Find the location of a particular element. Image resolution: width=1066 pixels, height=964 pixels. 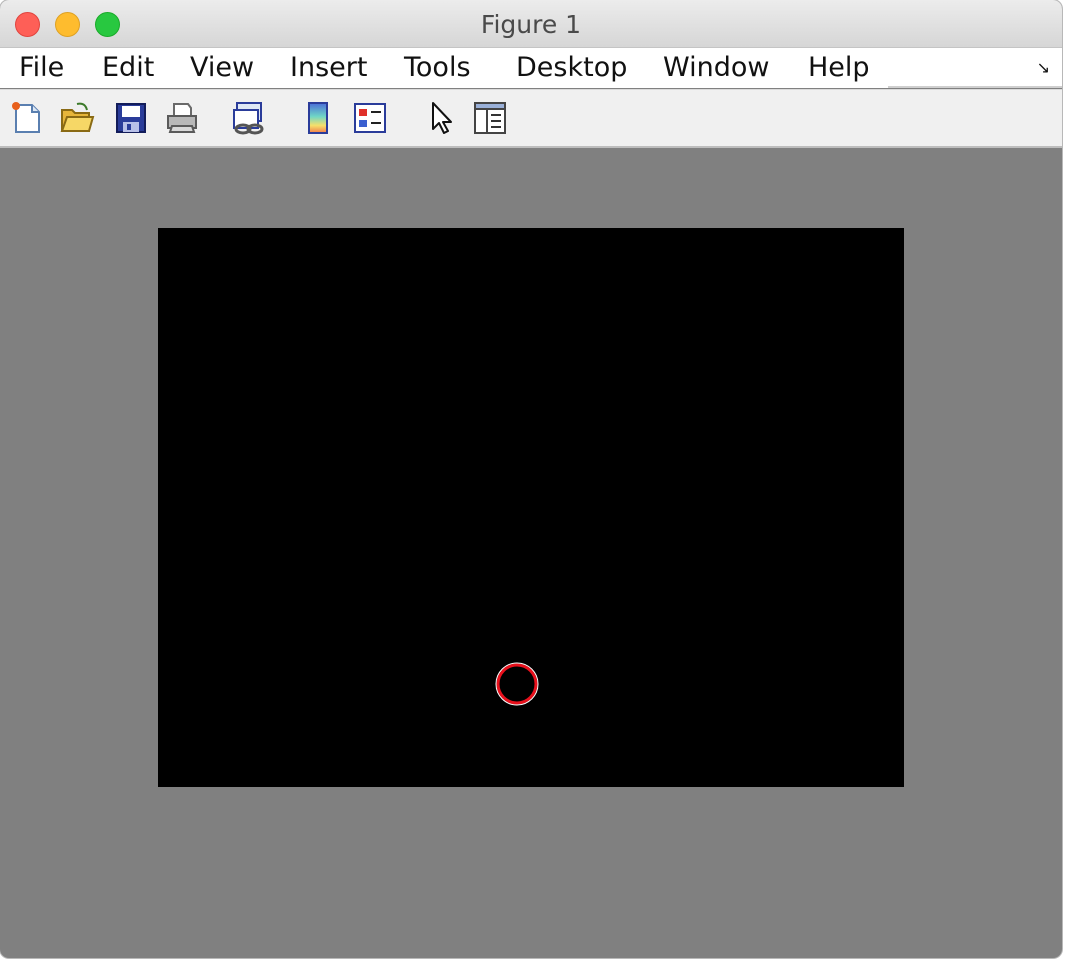

circle-marker is located at coordinates (517, 684).